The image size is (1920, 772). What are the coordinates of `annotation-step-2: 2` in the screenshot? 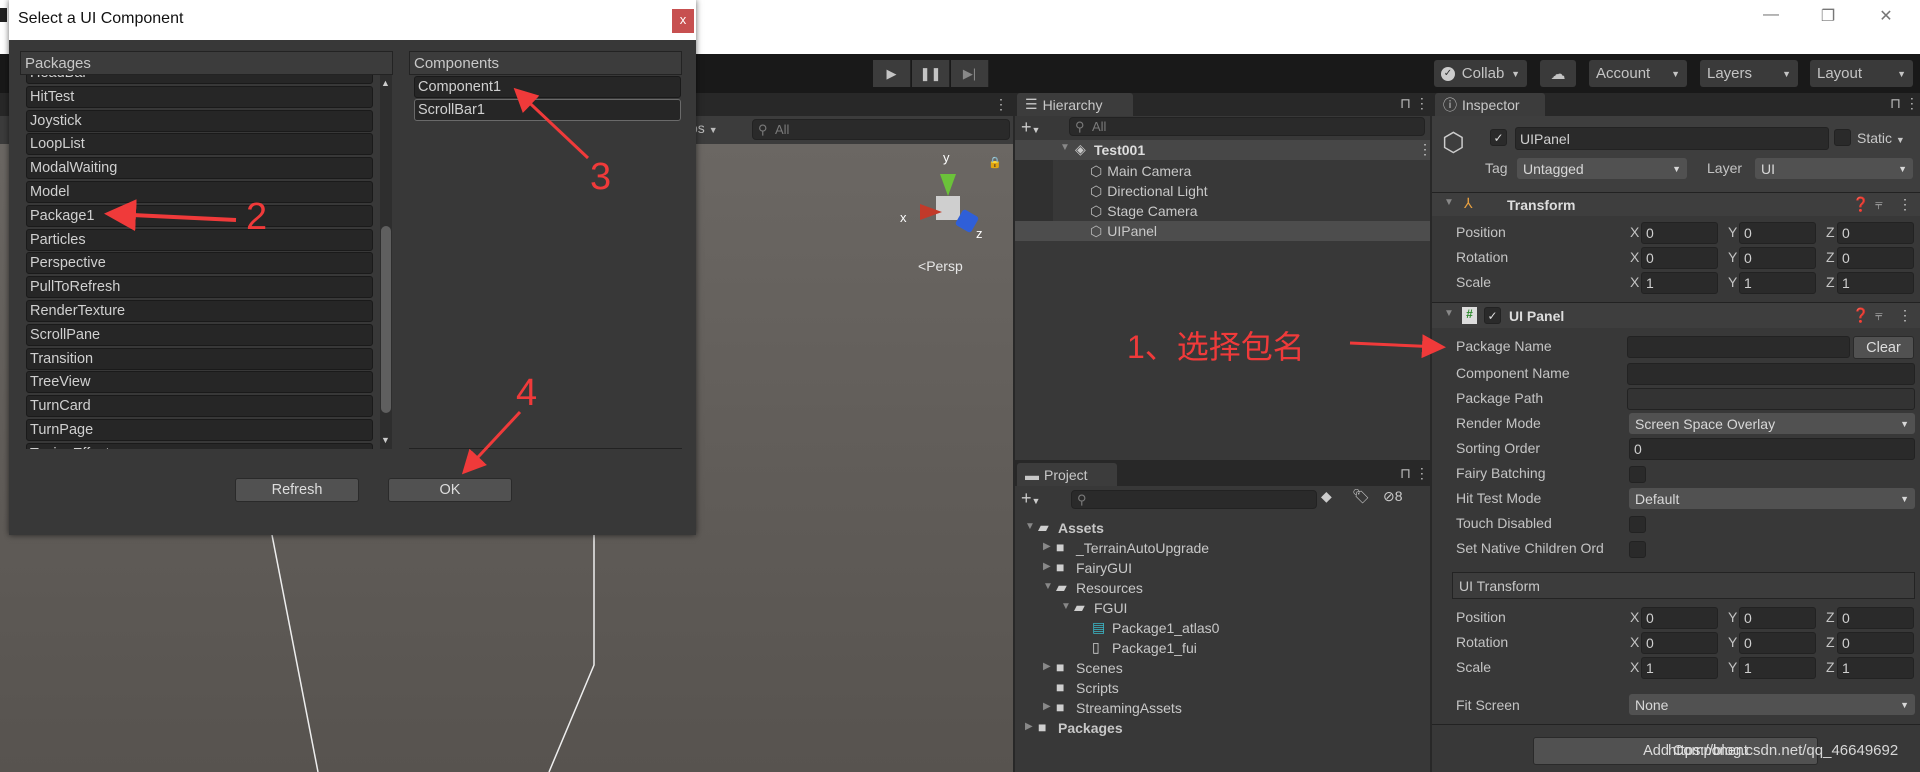 It's located at (257, 217).